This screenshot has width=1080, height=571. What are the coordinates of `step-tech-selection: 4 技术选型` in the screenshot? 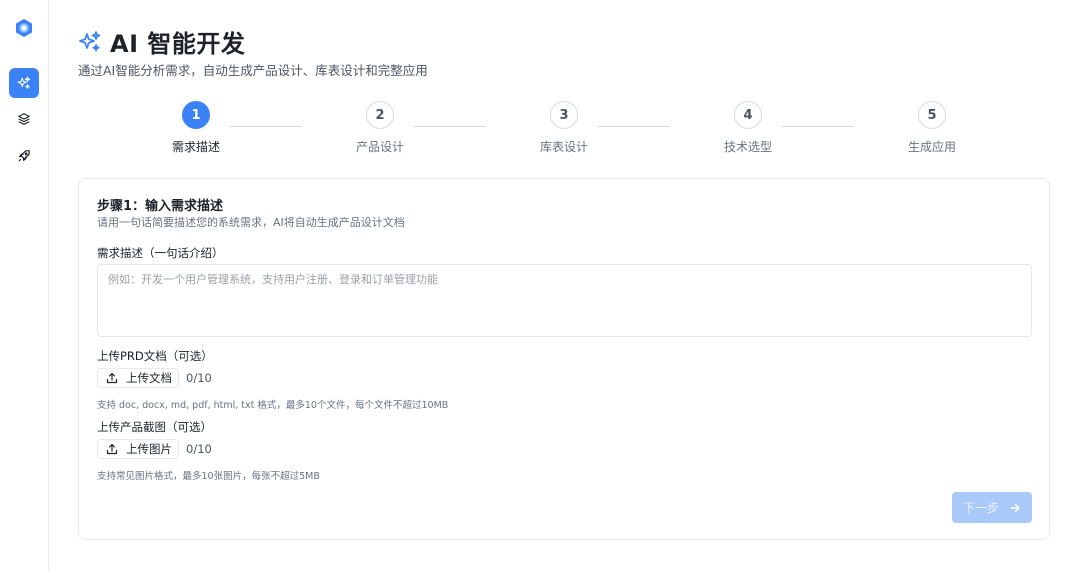 It's located at (748, 127).